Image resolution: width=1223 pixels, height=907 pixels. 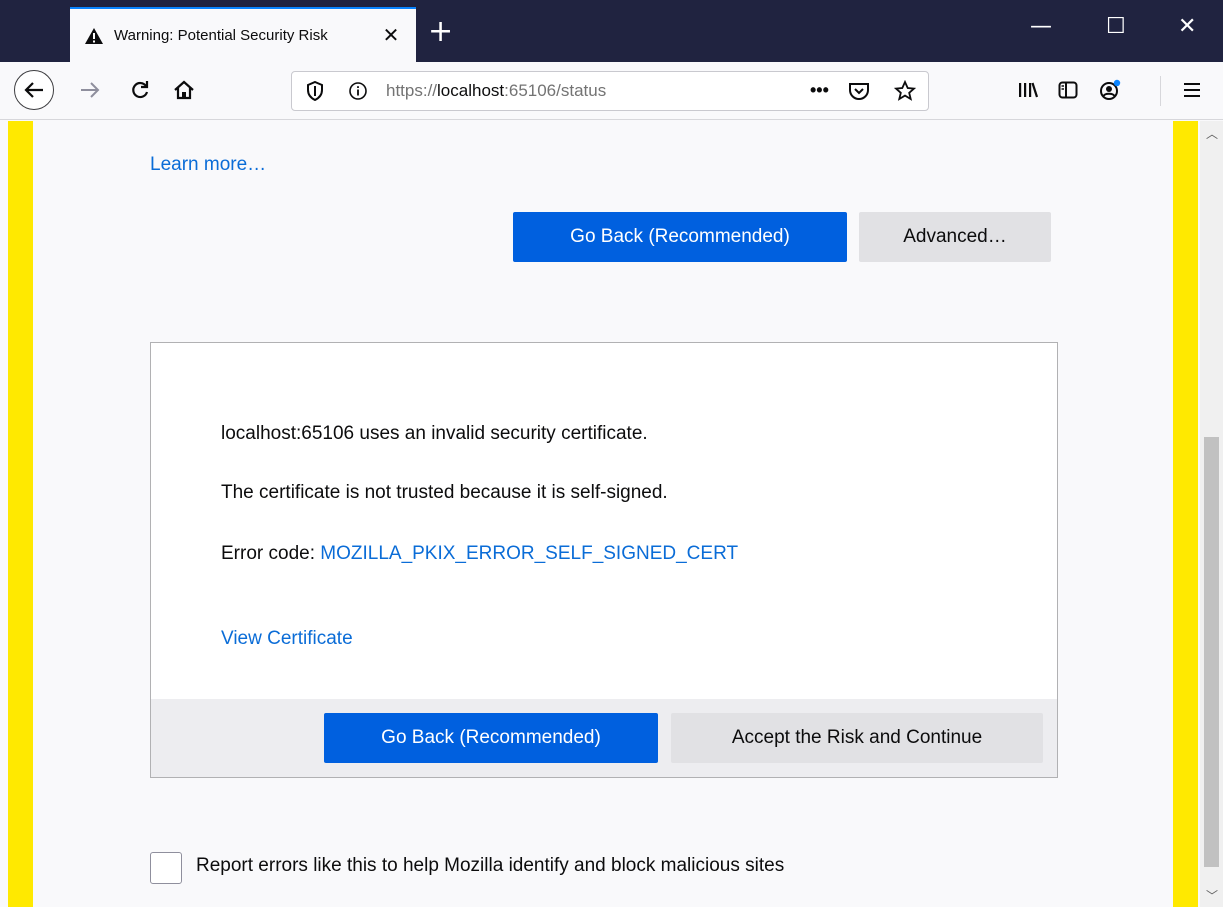 What do you see at coordinates (412, 90) in the screenshot?
I see `url-scheme: https://` at bounding box center [412, 90].